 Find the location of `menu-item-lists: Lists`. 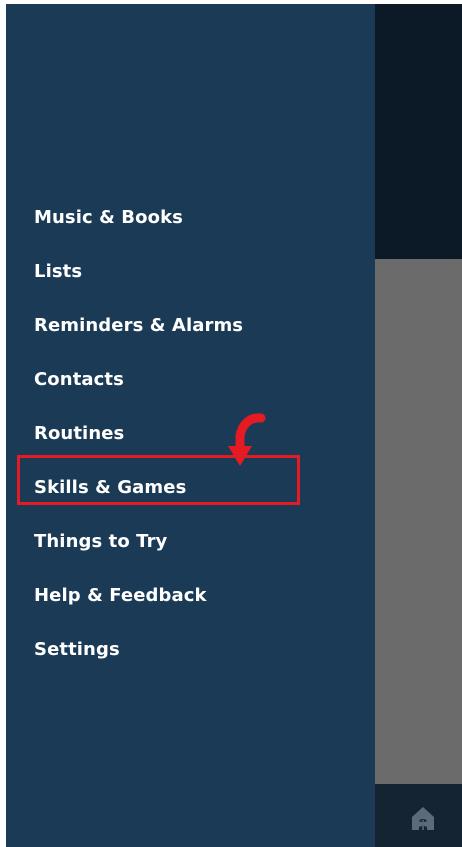

menu-item-lists: Lists is located at coordinates (190, 271).